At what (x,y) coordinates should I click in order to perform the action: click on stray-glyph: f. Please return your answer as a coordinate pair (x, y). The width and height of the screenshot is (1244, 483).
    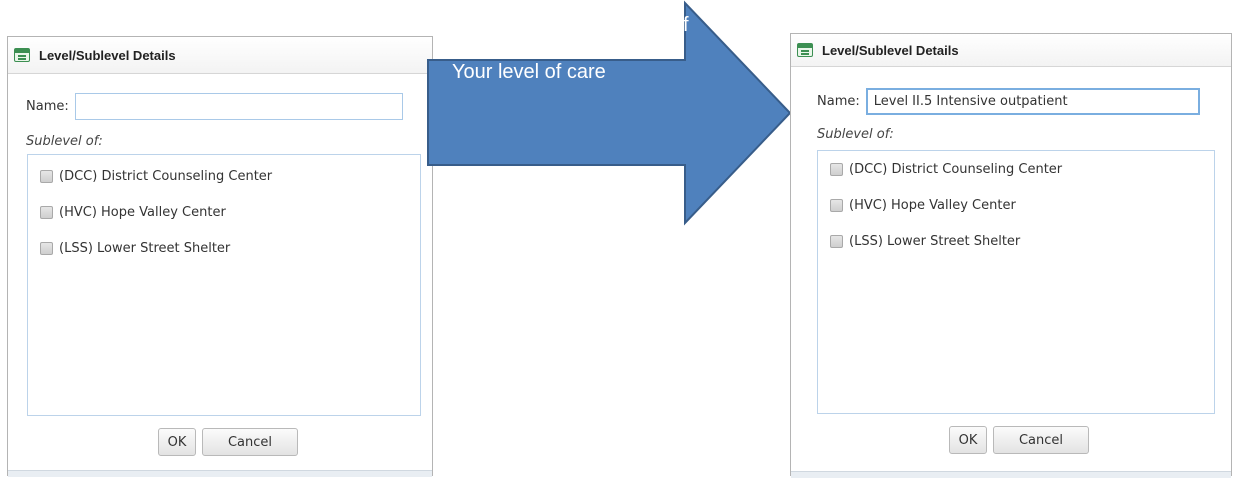
    Looking at the image, I should click on (686, 25).